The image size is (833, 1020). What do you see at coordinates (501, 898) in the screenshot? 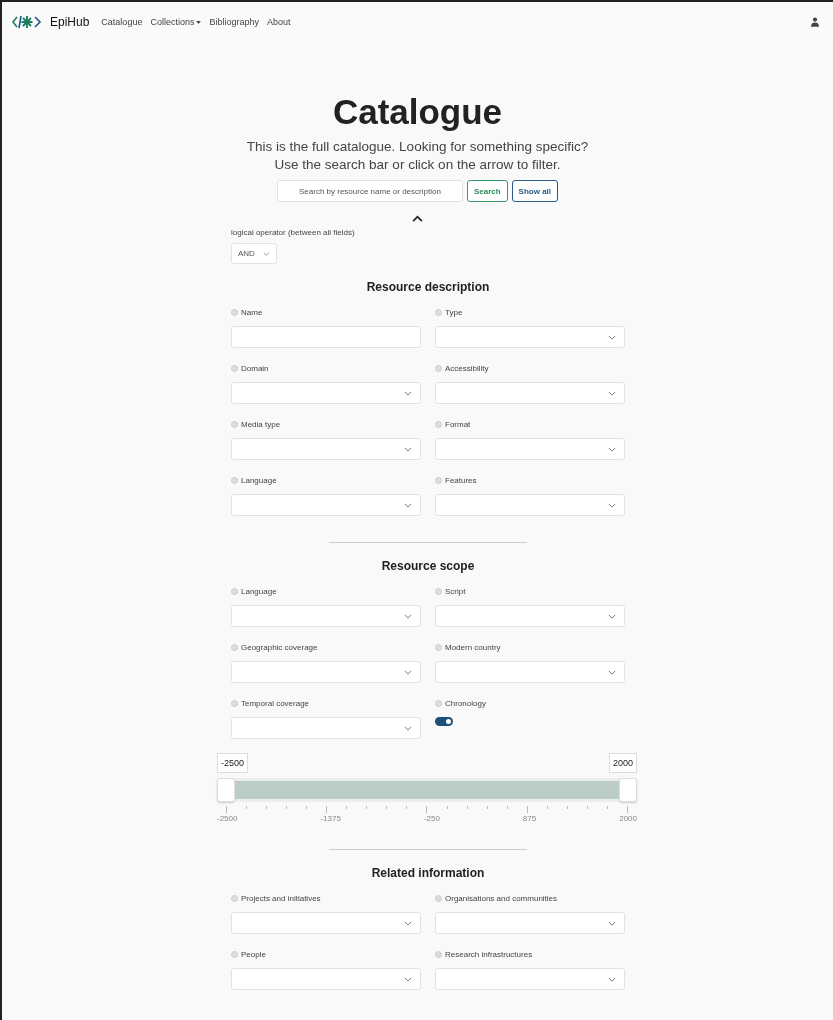
I see `field-label: Organisations and communities` at bounding box center [501, 898].